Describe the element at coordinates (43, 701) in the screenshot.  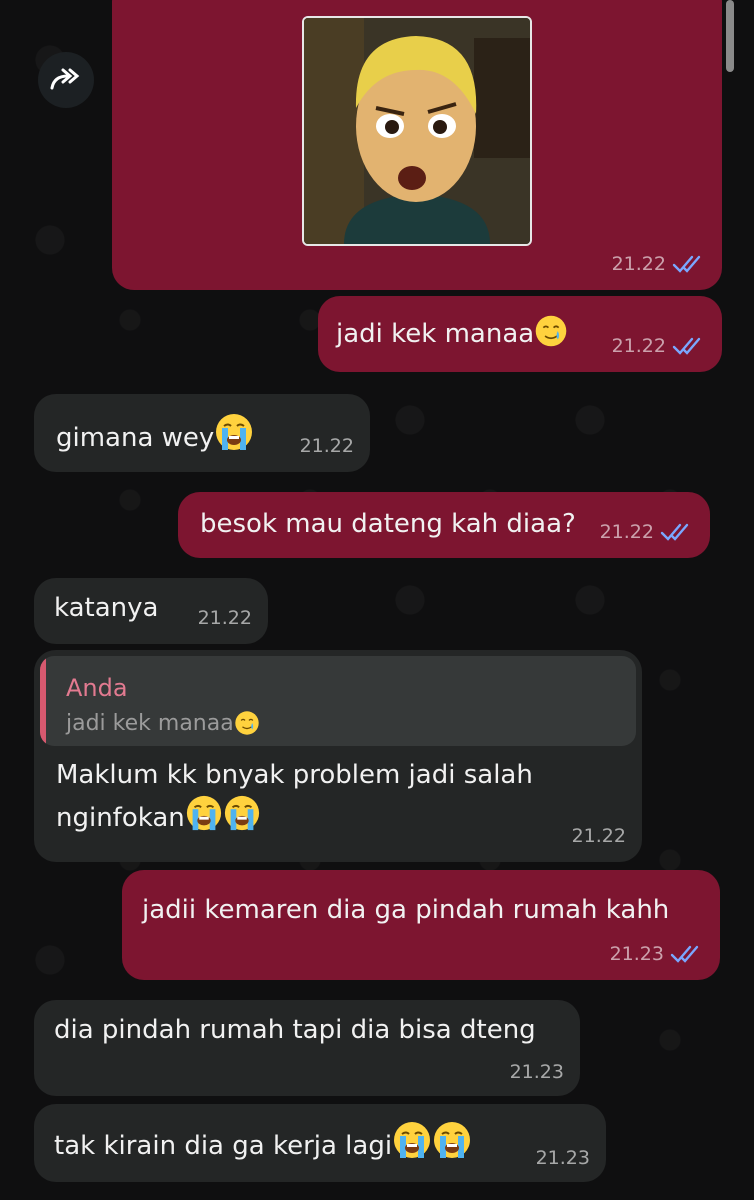
I see `quote-accent-bar` at that location.